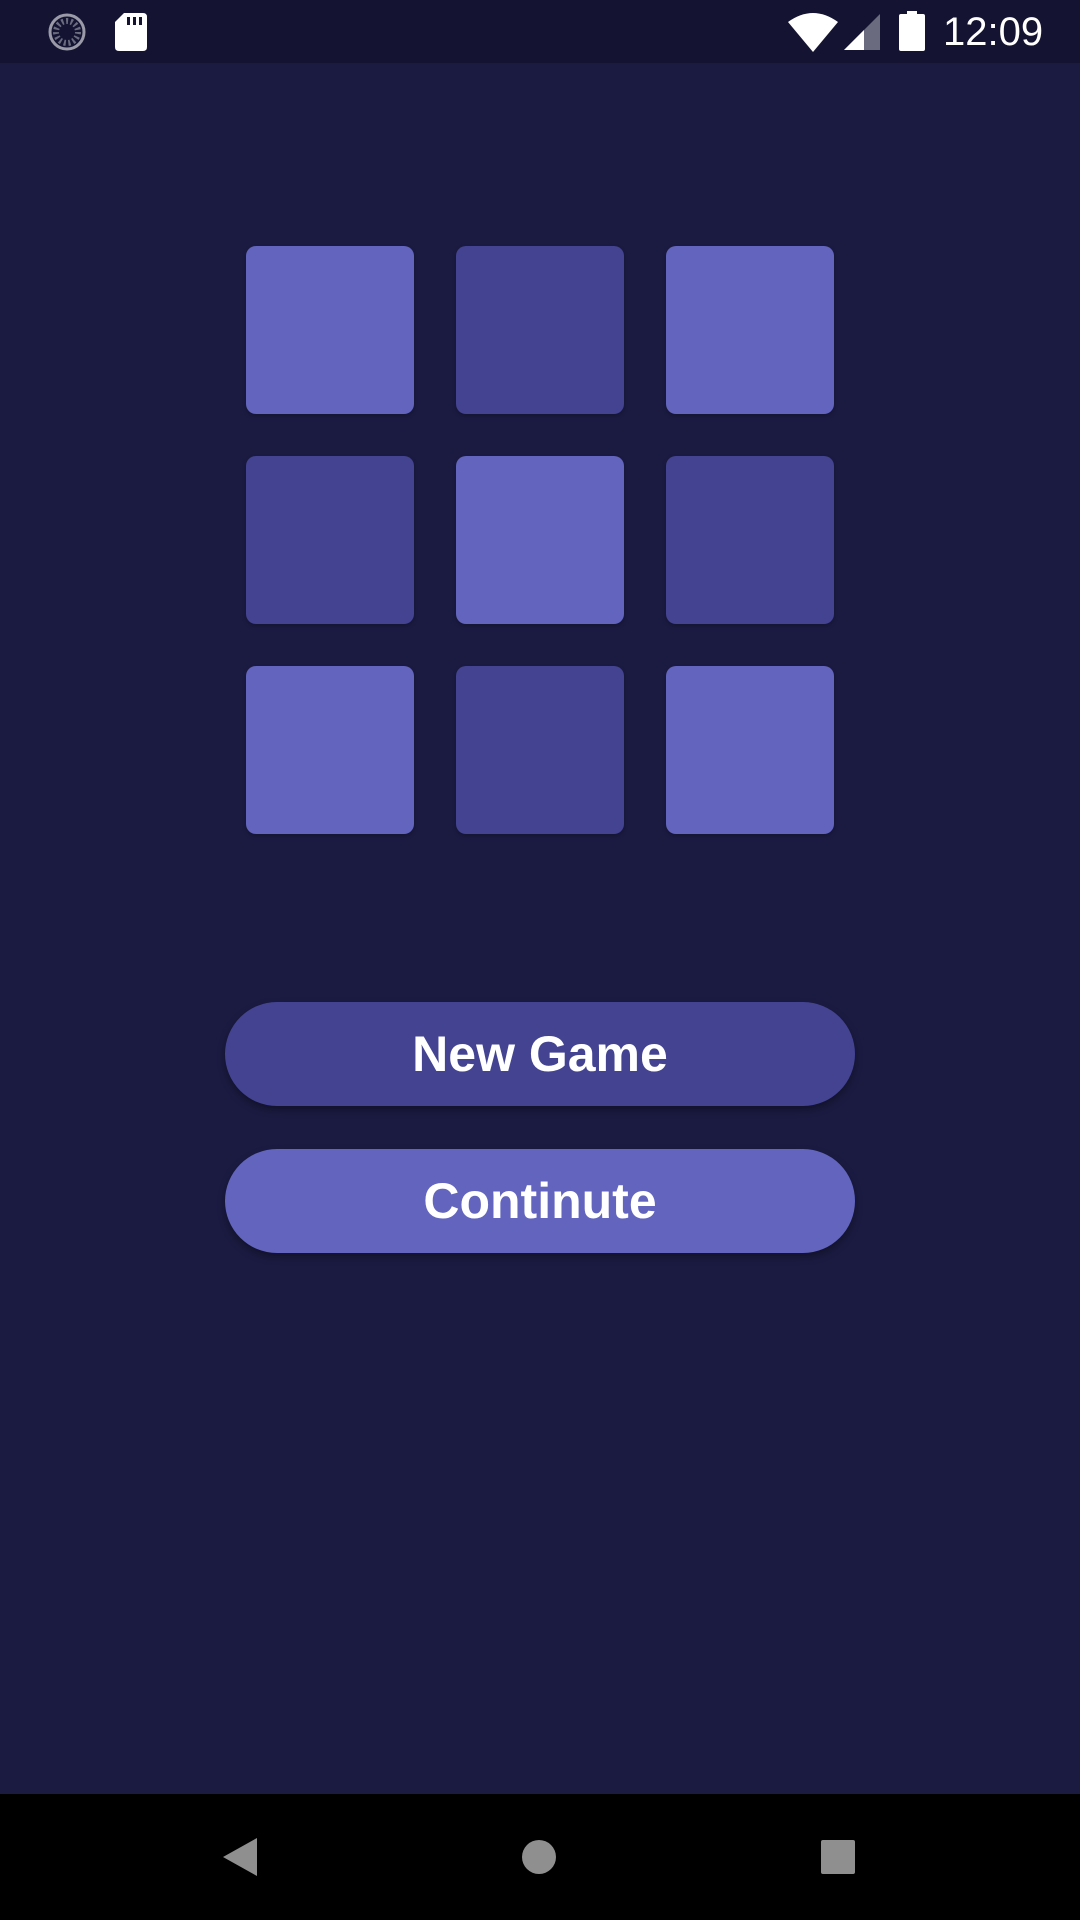  Describe the element at coordinates (540, 1201) in the screenshot. I see `continue-button: Continute` at that location.